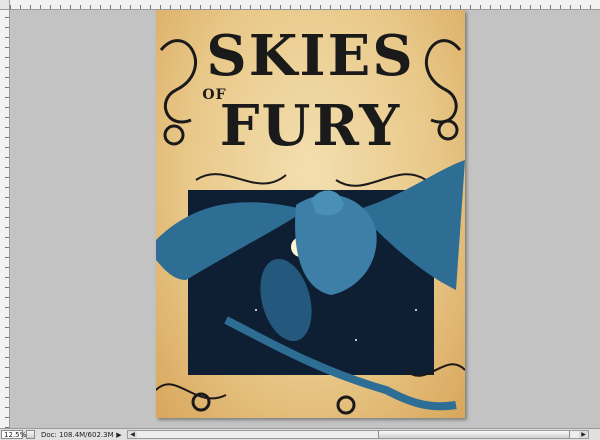 The height and width of the screenshot is (440, 600). Describe the element at coordinates (474, 434) in the screenshot. I see `scrollbar-thumb` at that location.